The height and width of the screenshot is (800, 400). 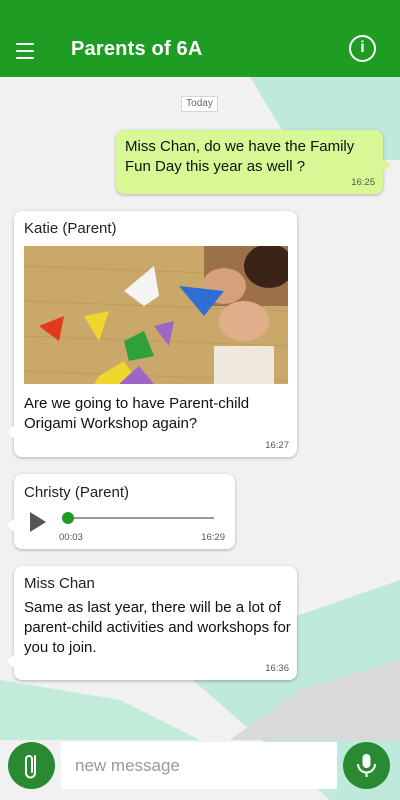 I want to click on audio-duration: 16:29, so click(x=213, y=537).